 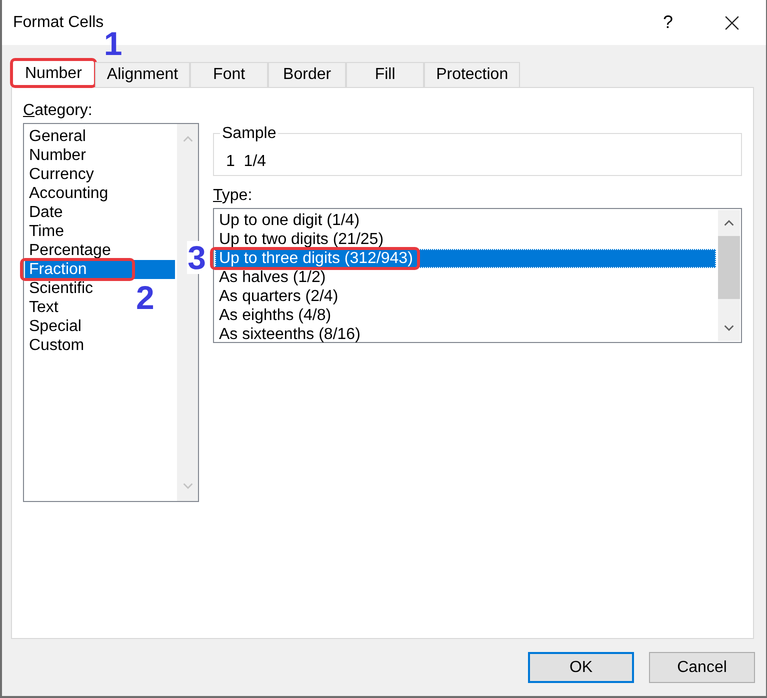 What do you see at coordinates (245, 161) in the screenshot?
I see `sample-value: 1 1/4` at bounding box center [245, 161].